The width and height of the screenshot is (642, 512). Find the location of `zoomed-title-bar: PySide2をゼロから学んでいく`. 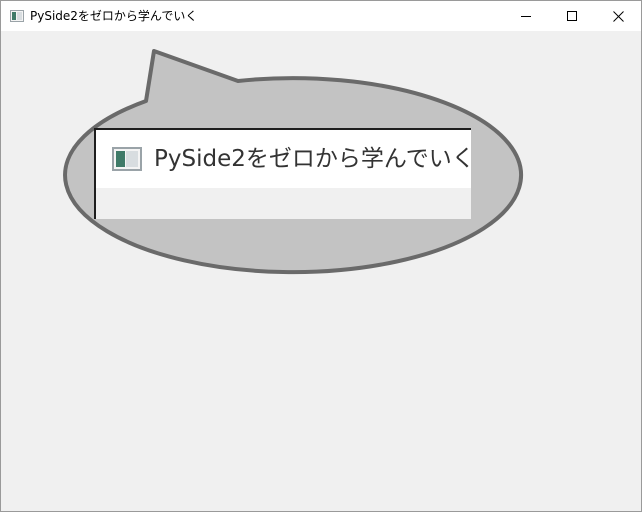

zoomed-title-bar: PySide2をゼロから学んでいく is located at coordinates (283, 159).